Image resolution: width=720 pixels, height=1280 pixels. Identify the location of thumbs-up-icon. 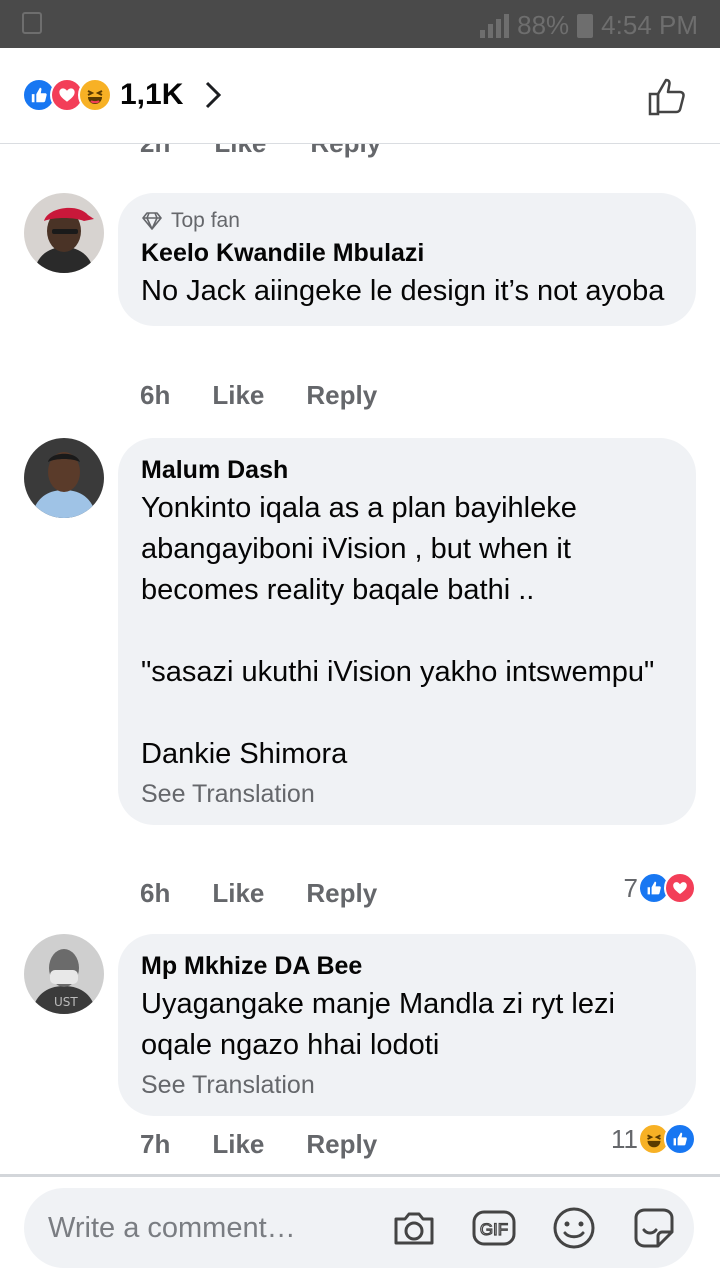
(668, 96).